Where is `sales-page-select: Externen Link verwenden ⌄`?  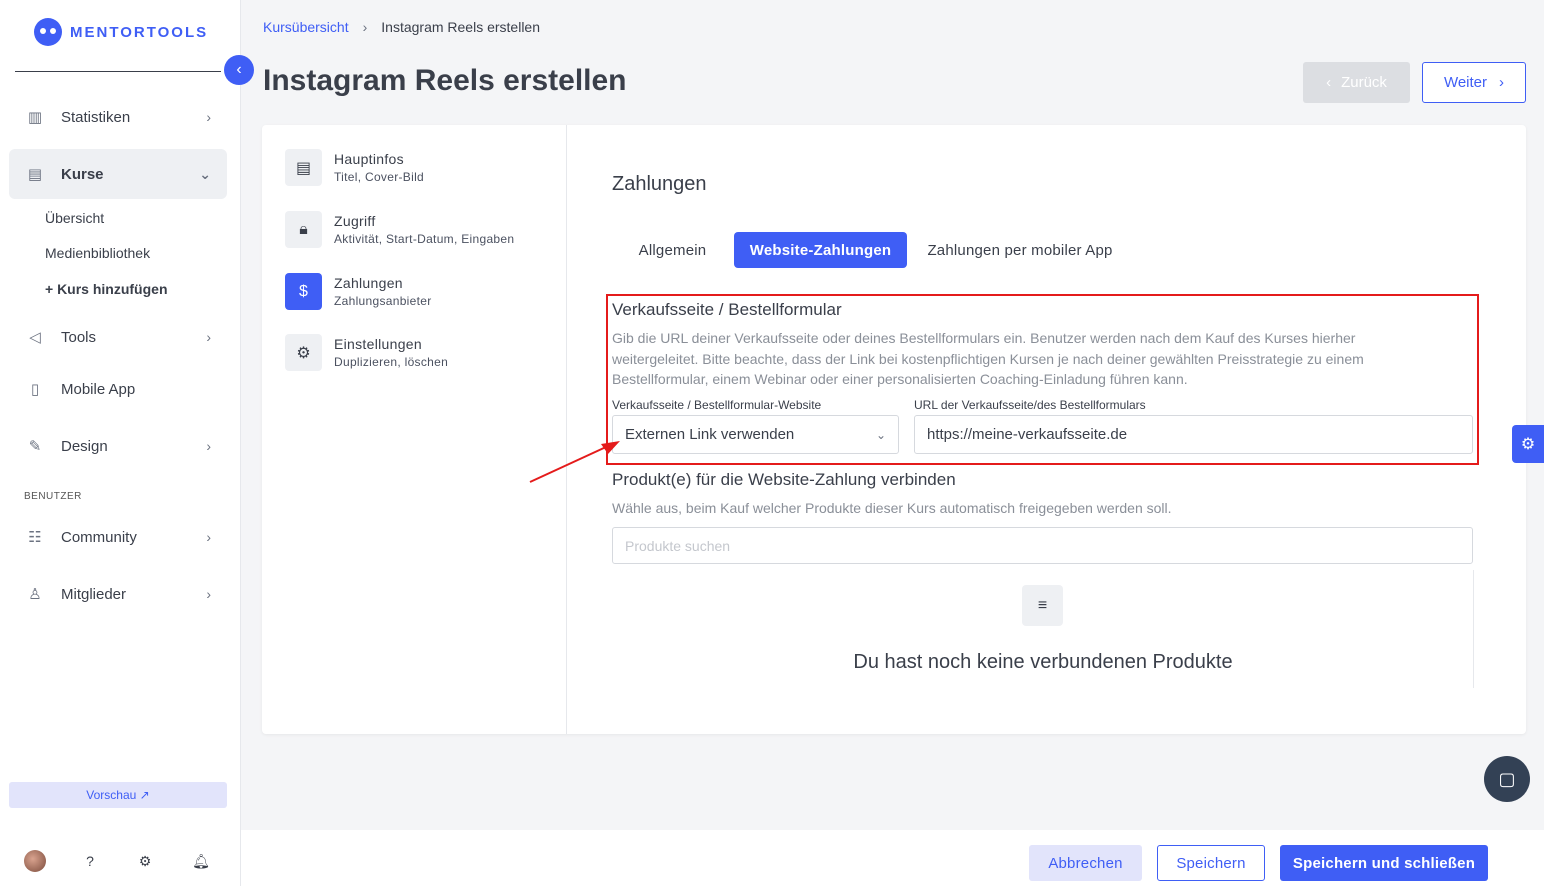 sales-page-select: Externen Link verwenden ⌄ is located at coordinates (755, 434).